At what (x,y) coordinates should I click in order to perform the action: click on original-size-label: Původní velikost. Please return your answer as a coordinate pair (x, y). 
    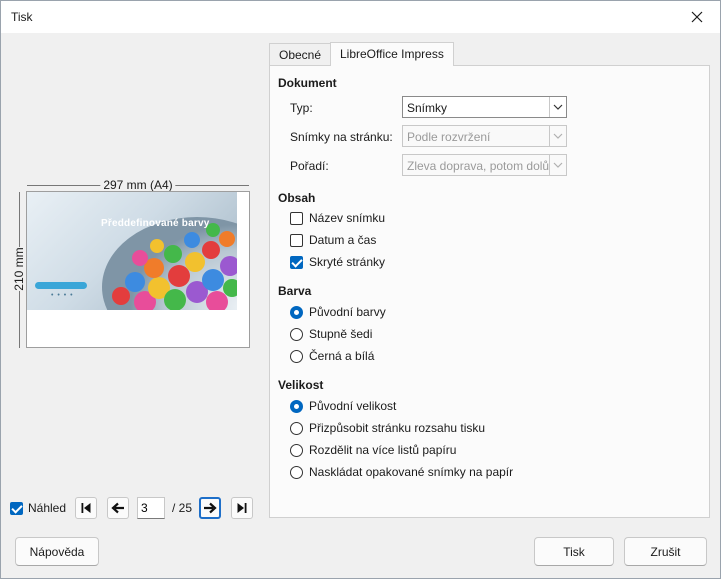
    Looking at the image, I should click on (353, 406).